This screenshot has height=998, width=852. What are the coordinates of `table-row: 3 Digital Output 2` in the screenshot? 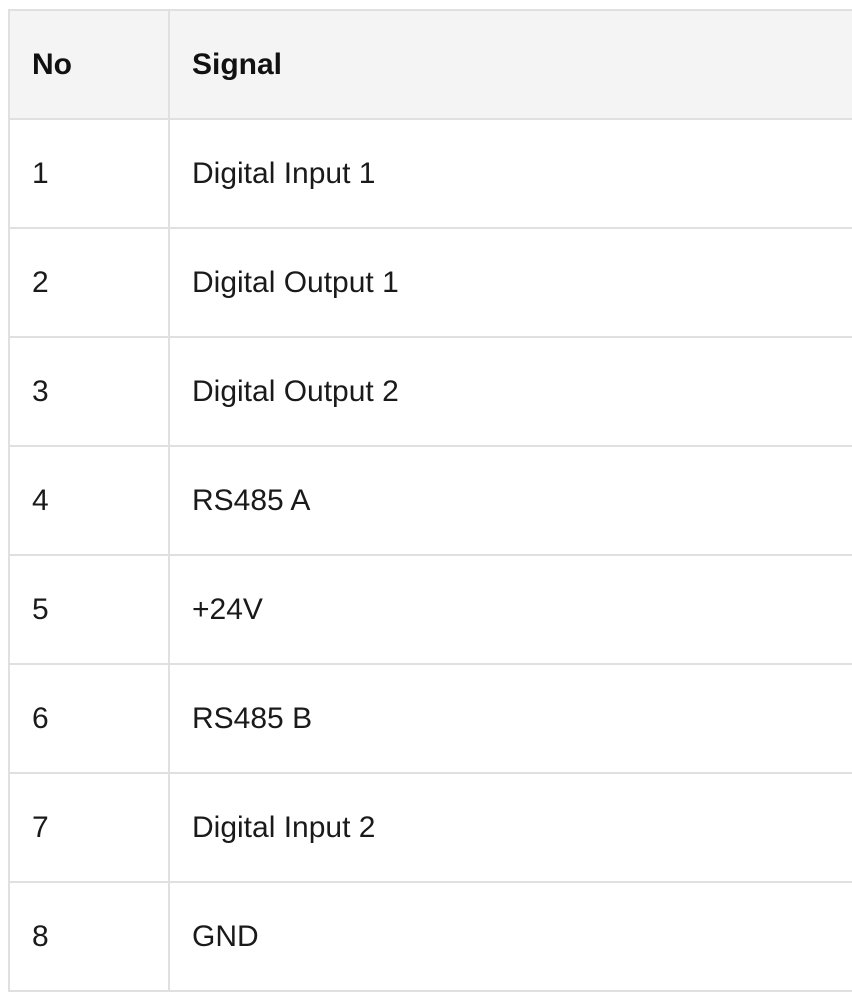 It's located at (430, 391).